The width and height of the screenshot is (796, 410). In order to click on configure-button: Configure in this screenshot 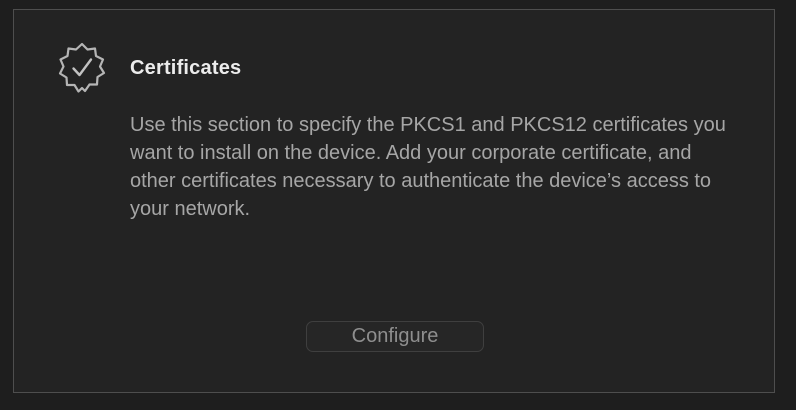, I will do `click(395, 336)`.